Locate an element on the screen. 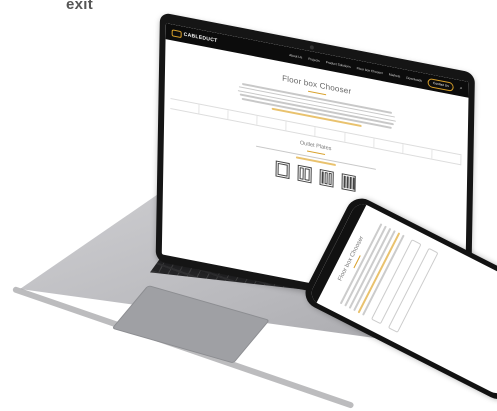 The height and width of the screenshot is (411, 497). nav-link-about: About Us is located at coordinates (295, 56).